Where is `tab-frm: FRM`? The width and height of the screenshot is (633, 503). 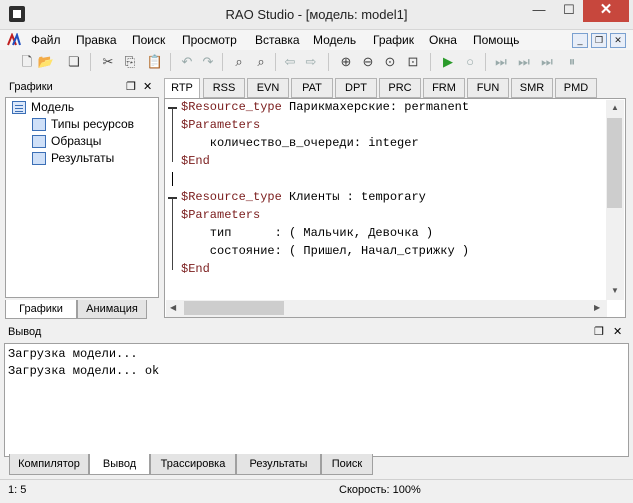
tab-frm: FRM is located at coordinates (444, 88).